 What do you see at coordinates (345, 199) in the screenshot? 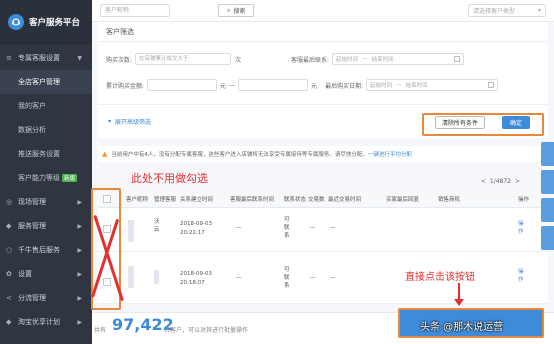
I see `column-header: 最近交易时间` at bounding box center [345, 199].